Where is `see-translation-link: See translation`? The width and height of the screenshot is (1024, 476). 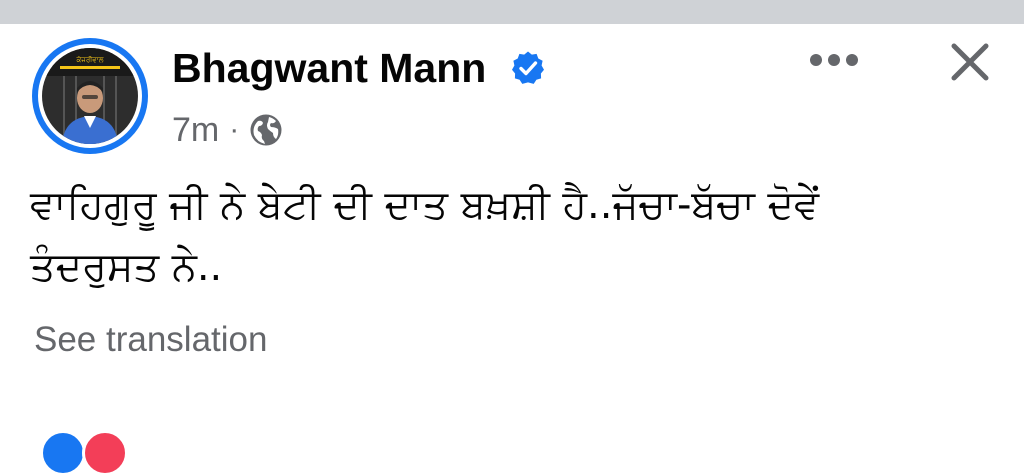
see-translation-link: See translation is located at coordinates (150, 340).